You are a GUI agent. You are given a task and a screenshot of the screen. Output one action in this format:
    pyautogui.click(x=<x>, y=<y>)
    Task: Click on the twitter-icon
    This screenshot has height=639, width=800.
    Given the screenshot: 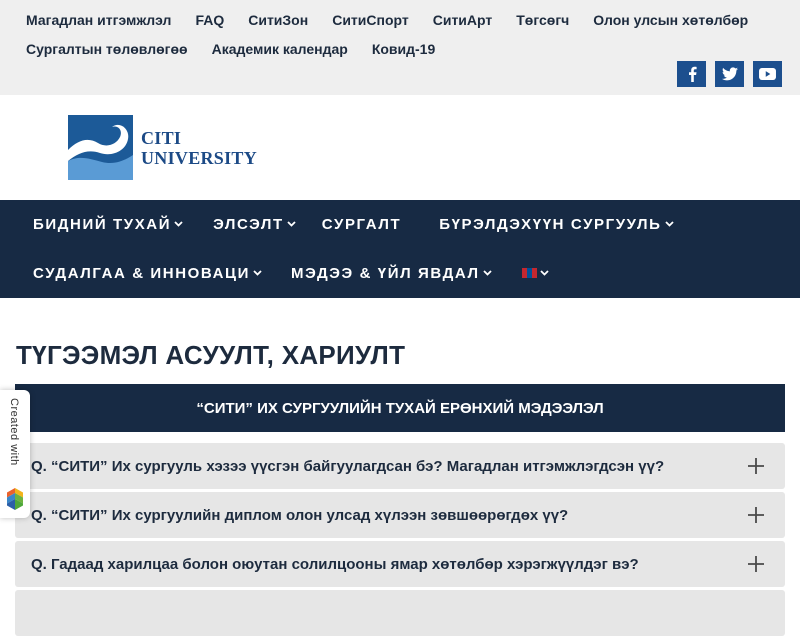 What is the action you would take?
    pyautogui.click(x=729, y=74)
    